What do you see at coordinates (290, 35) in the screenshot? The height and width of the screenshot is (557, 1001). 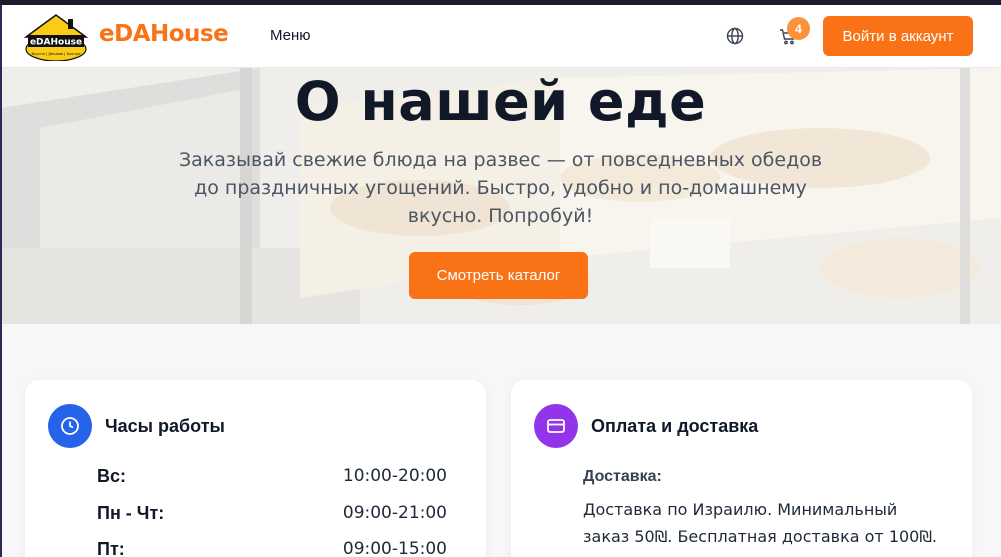 I see `nav-menu-link: Меню` at bounding box center [290, 35].